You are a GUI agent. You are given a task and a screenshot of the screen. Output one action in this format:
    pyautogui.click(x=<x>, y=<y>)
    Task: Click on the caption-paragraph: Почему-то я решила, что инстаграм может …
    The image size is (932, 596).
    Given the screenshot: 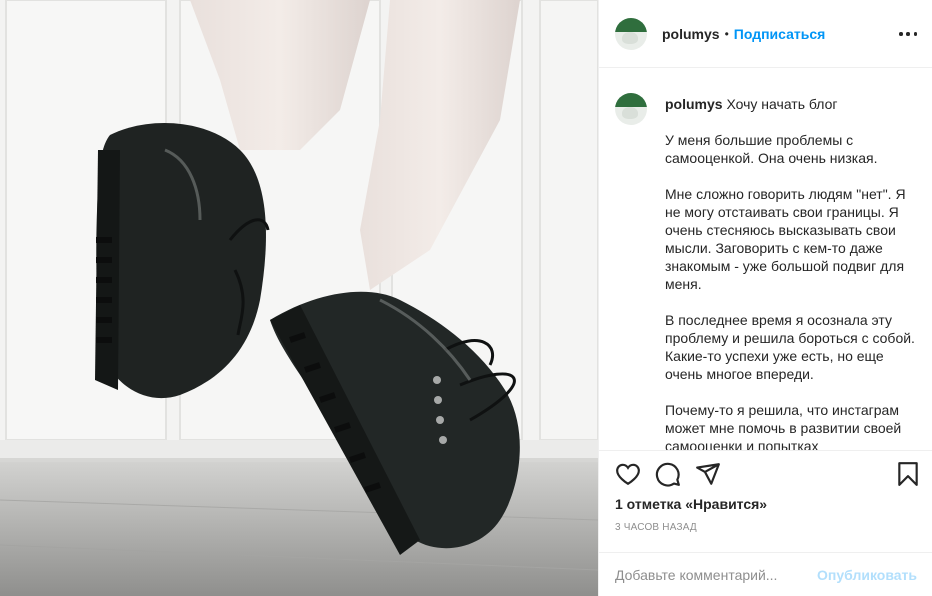 What is the action you would take?
    pyautogui.click(x=783, y=426)
    